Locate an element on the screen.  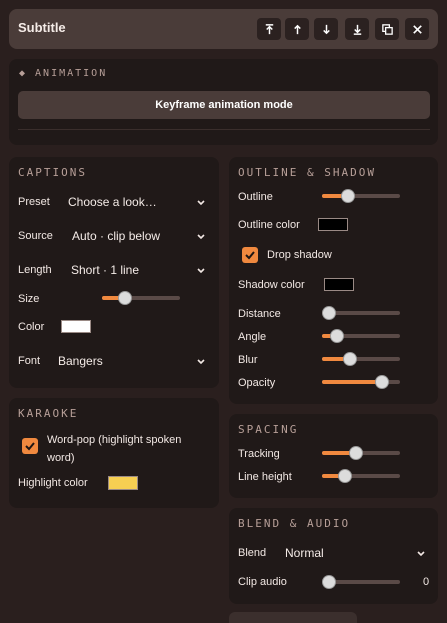
line-height-label: Line height is located at coordinates (265, 477).